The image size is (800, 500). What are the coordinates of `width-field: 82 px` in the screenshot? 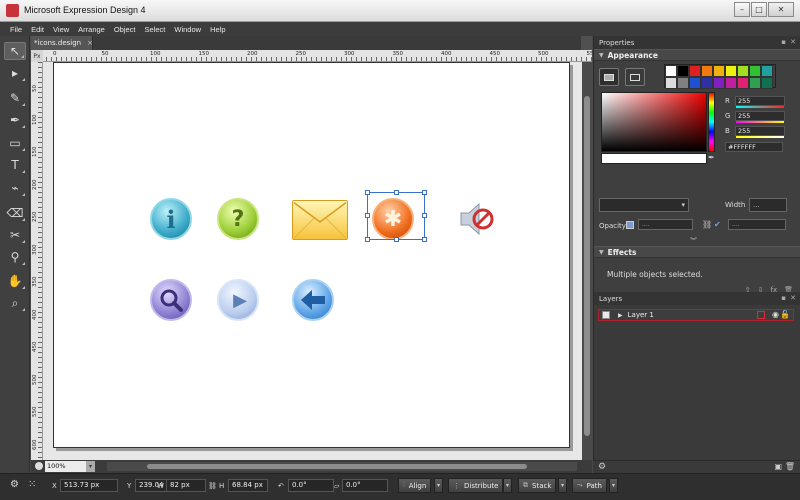 It's located at (186, 485).